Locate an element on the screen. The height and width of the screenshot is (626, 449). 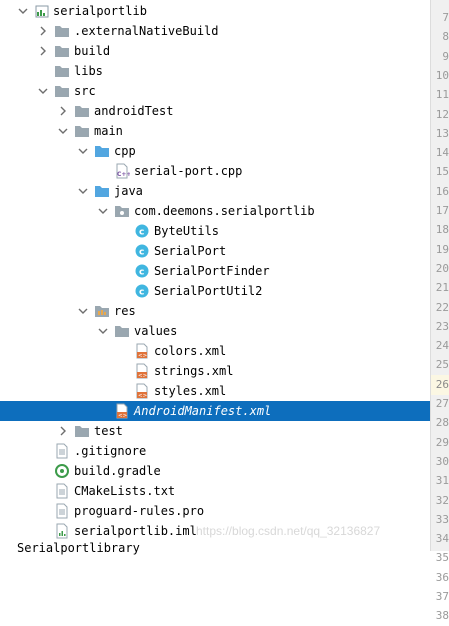
text-file-icon is located at coordinates (62, 491).